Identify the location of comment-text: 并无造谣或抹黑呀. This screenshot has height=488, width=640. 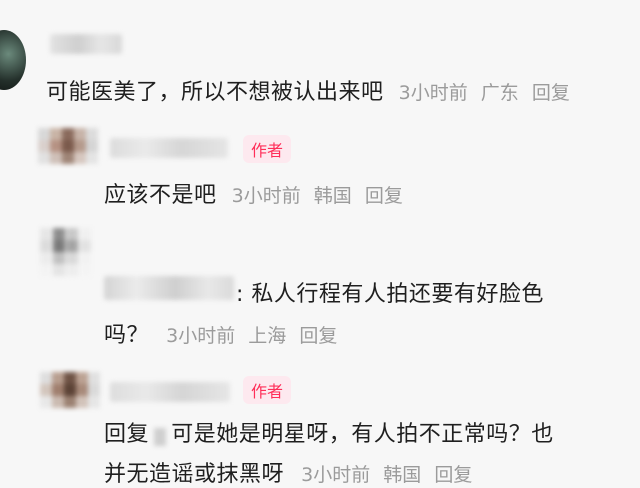
(194, 474).